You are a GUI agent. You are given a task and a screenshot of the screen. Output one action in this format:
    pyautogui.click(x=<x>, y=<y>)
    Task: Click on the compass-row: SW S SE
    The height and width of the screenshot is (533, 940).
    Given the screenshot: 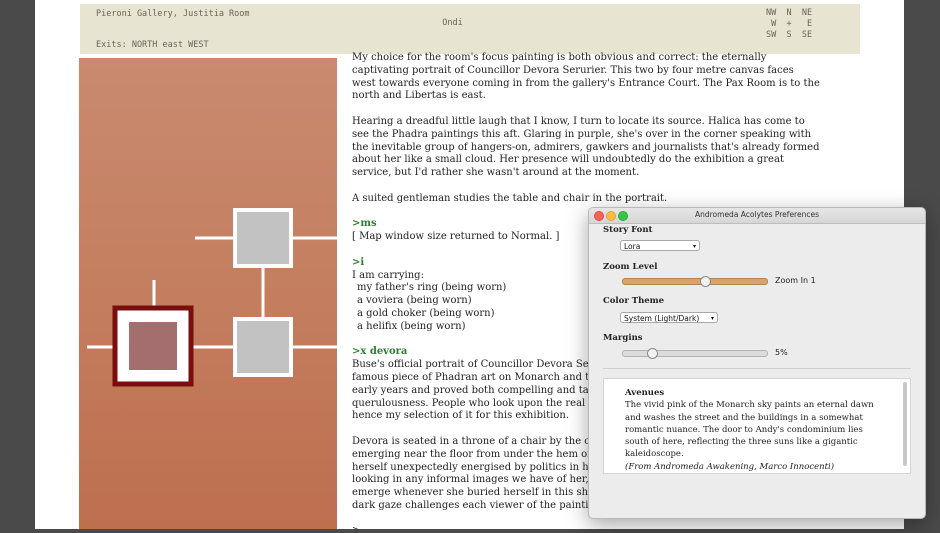 What is the action you would take?
    pyautogui.click(x=789, y=35)
    